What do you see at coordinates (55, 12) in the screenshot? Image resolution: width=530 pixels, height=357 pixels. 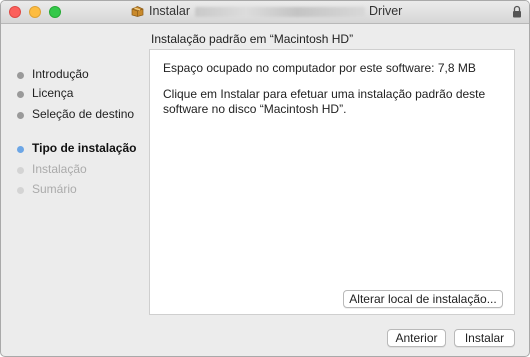 I see `zoom-window-button` at bounding box center [55, 12].